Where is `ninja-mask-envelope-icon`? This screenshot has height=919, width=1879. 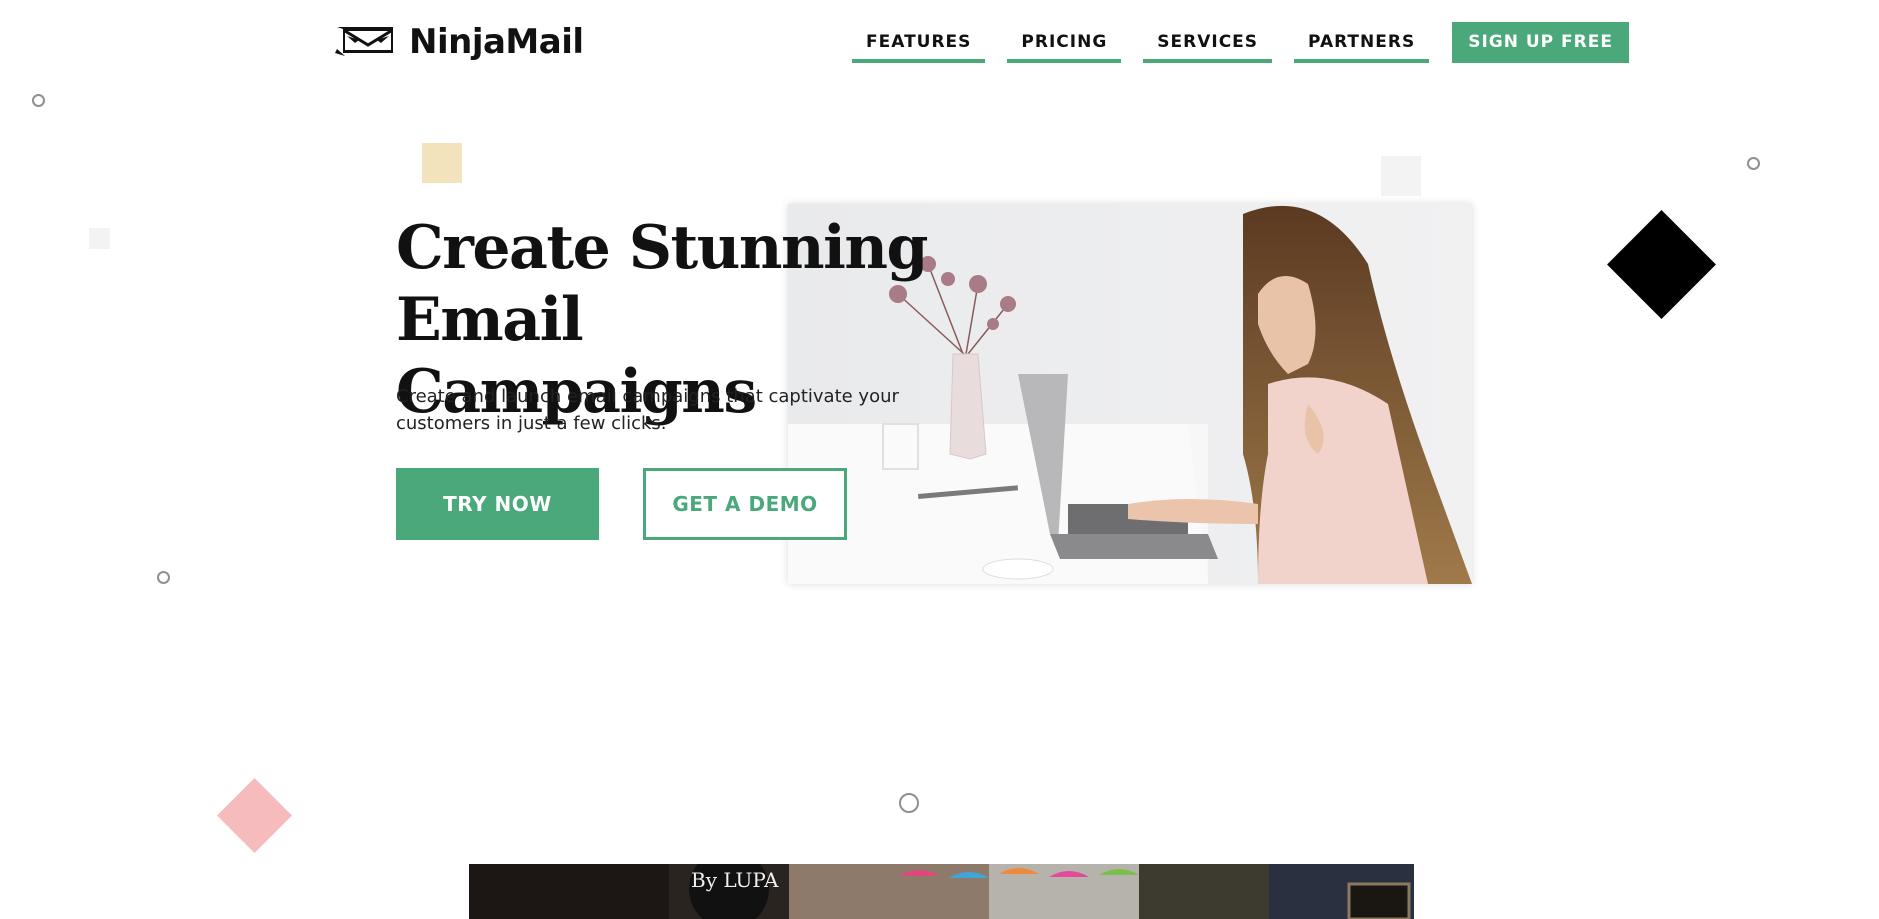 ninja-mask-envelope-icon is located at coordinates (365, 42).